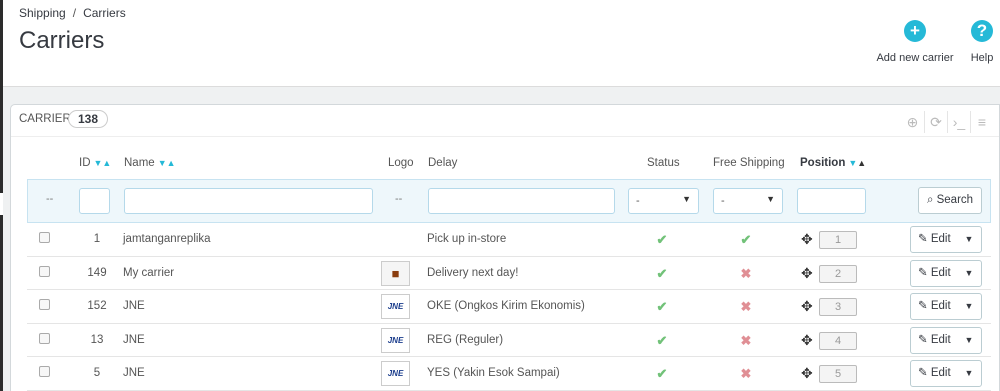  What do you see at coordinates (833, 163) in the screenshot?
I see `column-header-position: Position ▼▲` at bounding box center [833, 163].